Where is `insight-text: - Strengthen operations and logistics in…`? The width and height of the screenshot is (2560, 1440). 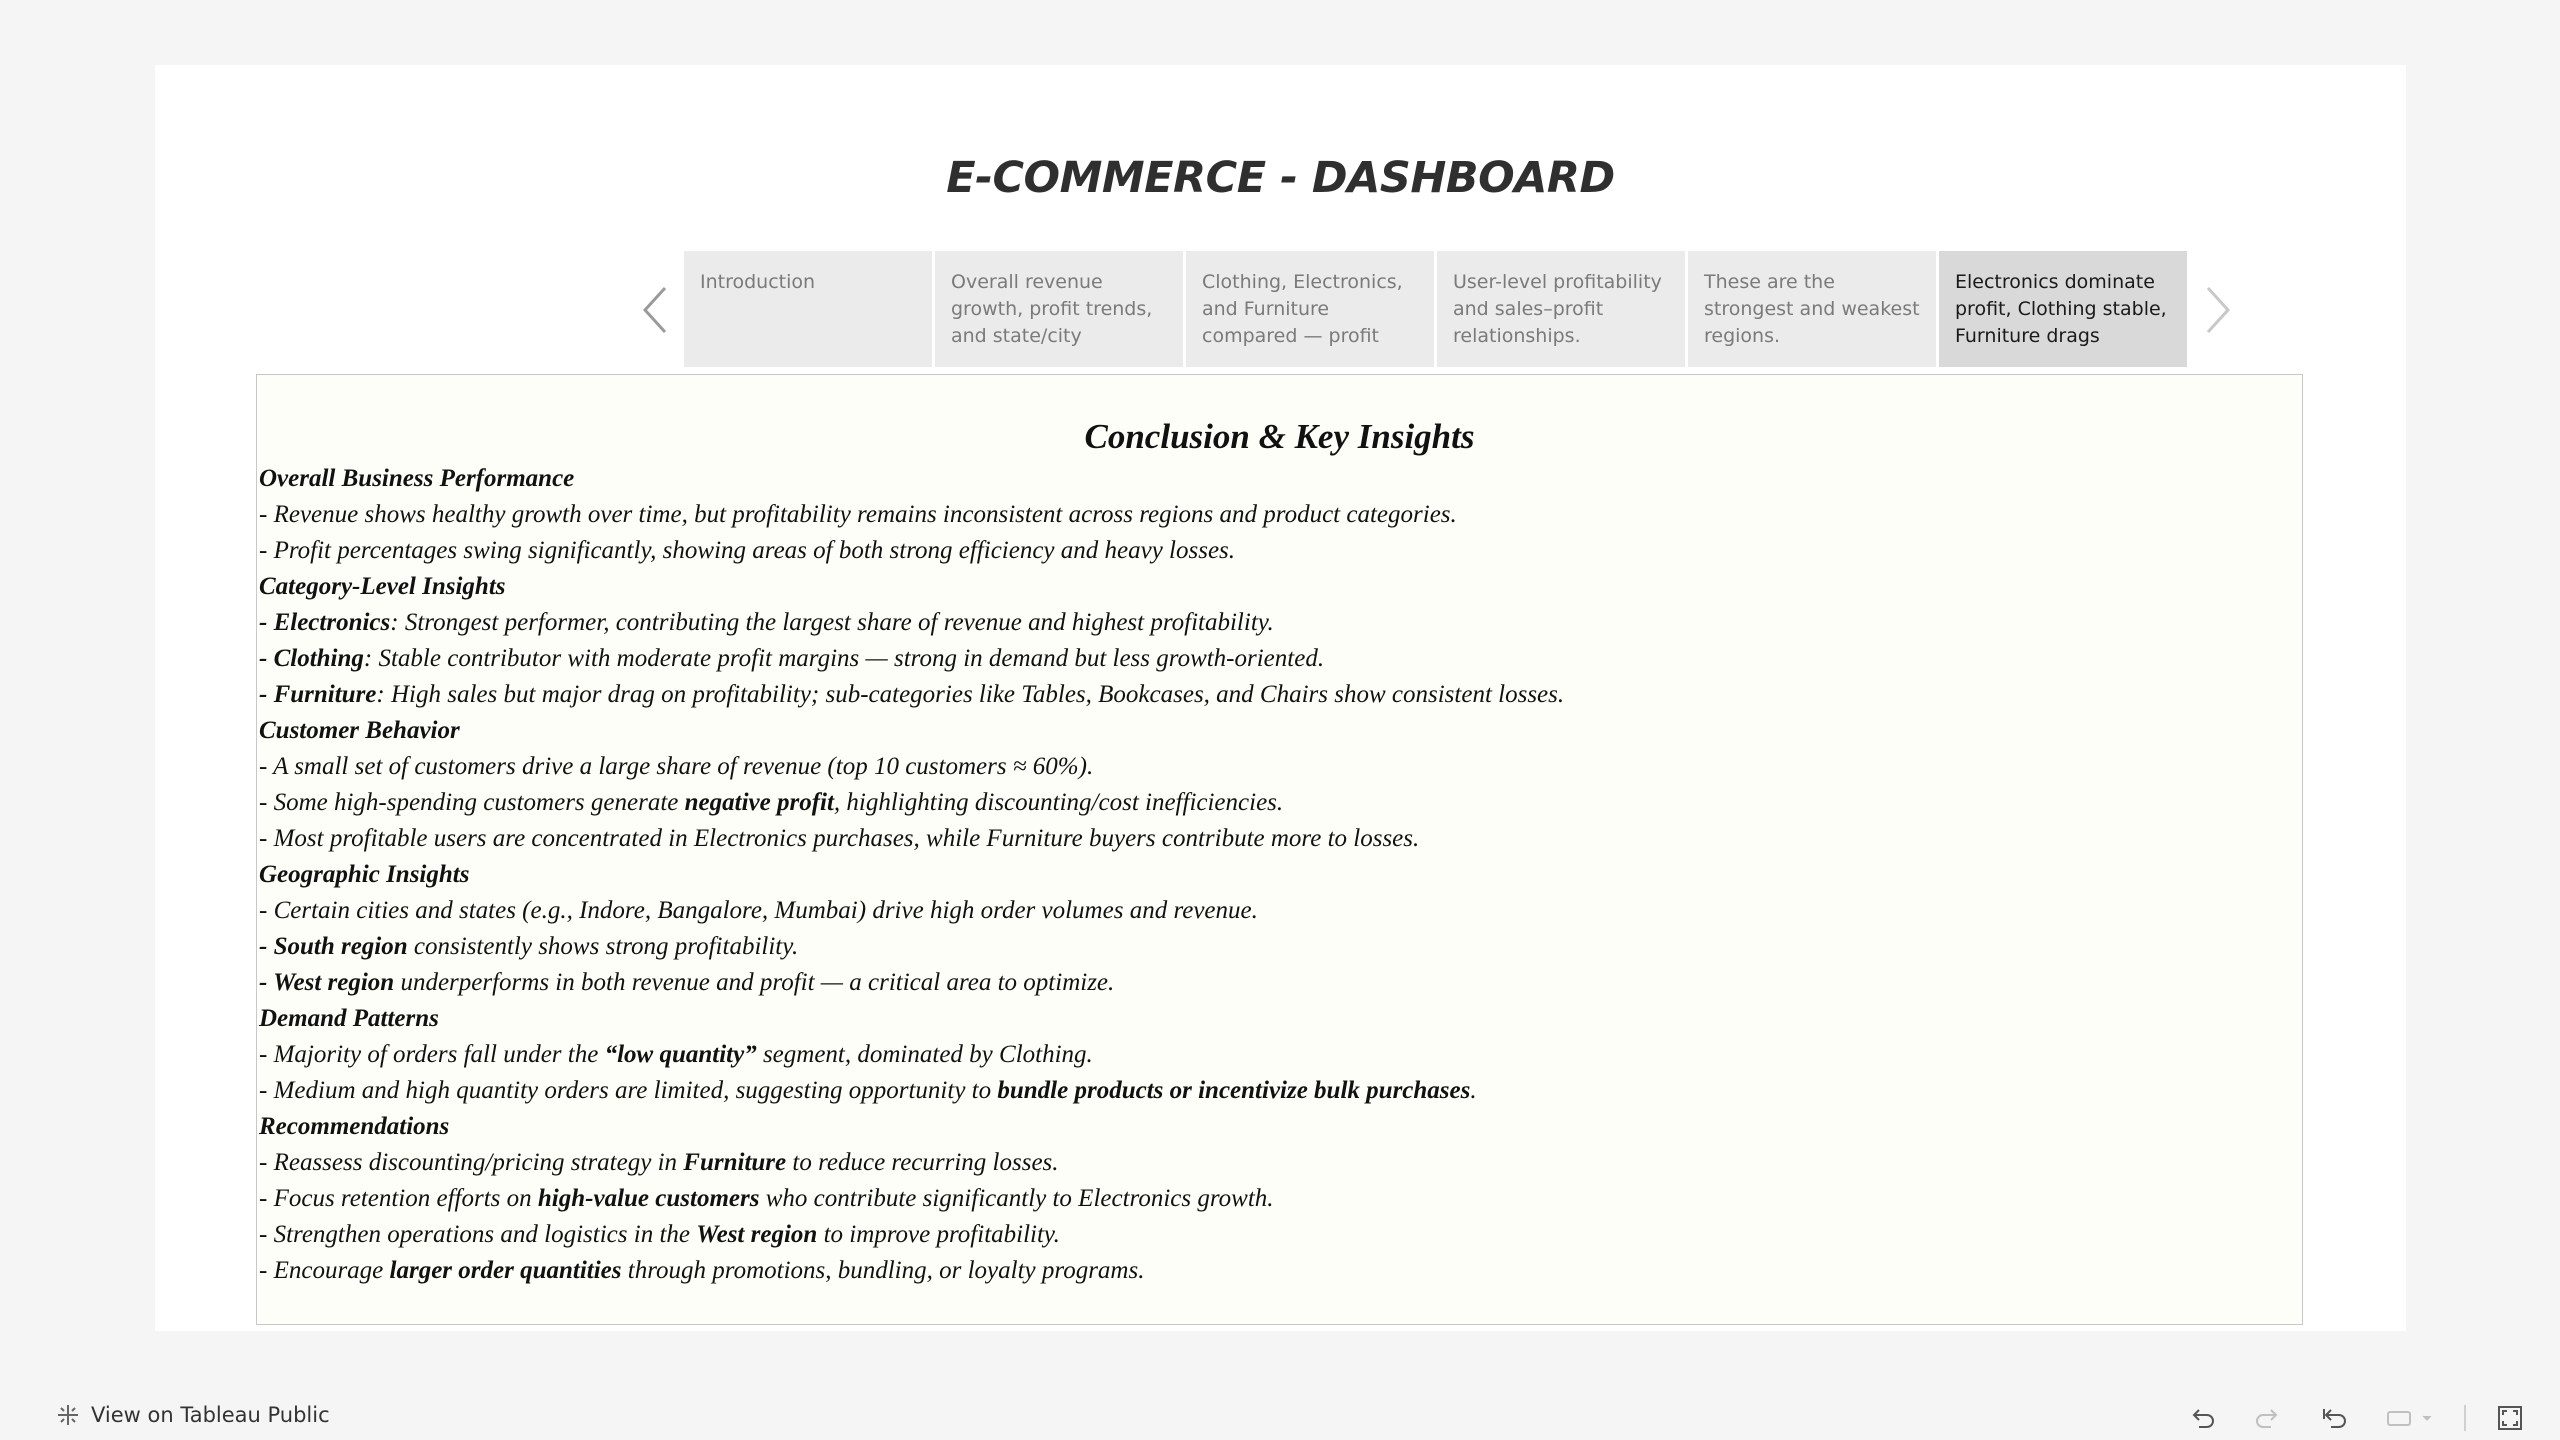 insight-text: - Strengthen operations and logistics in… is located at coordinates (478, 1234).